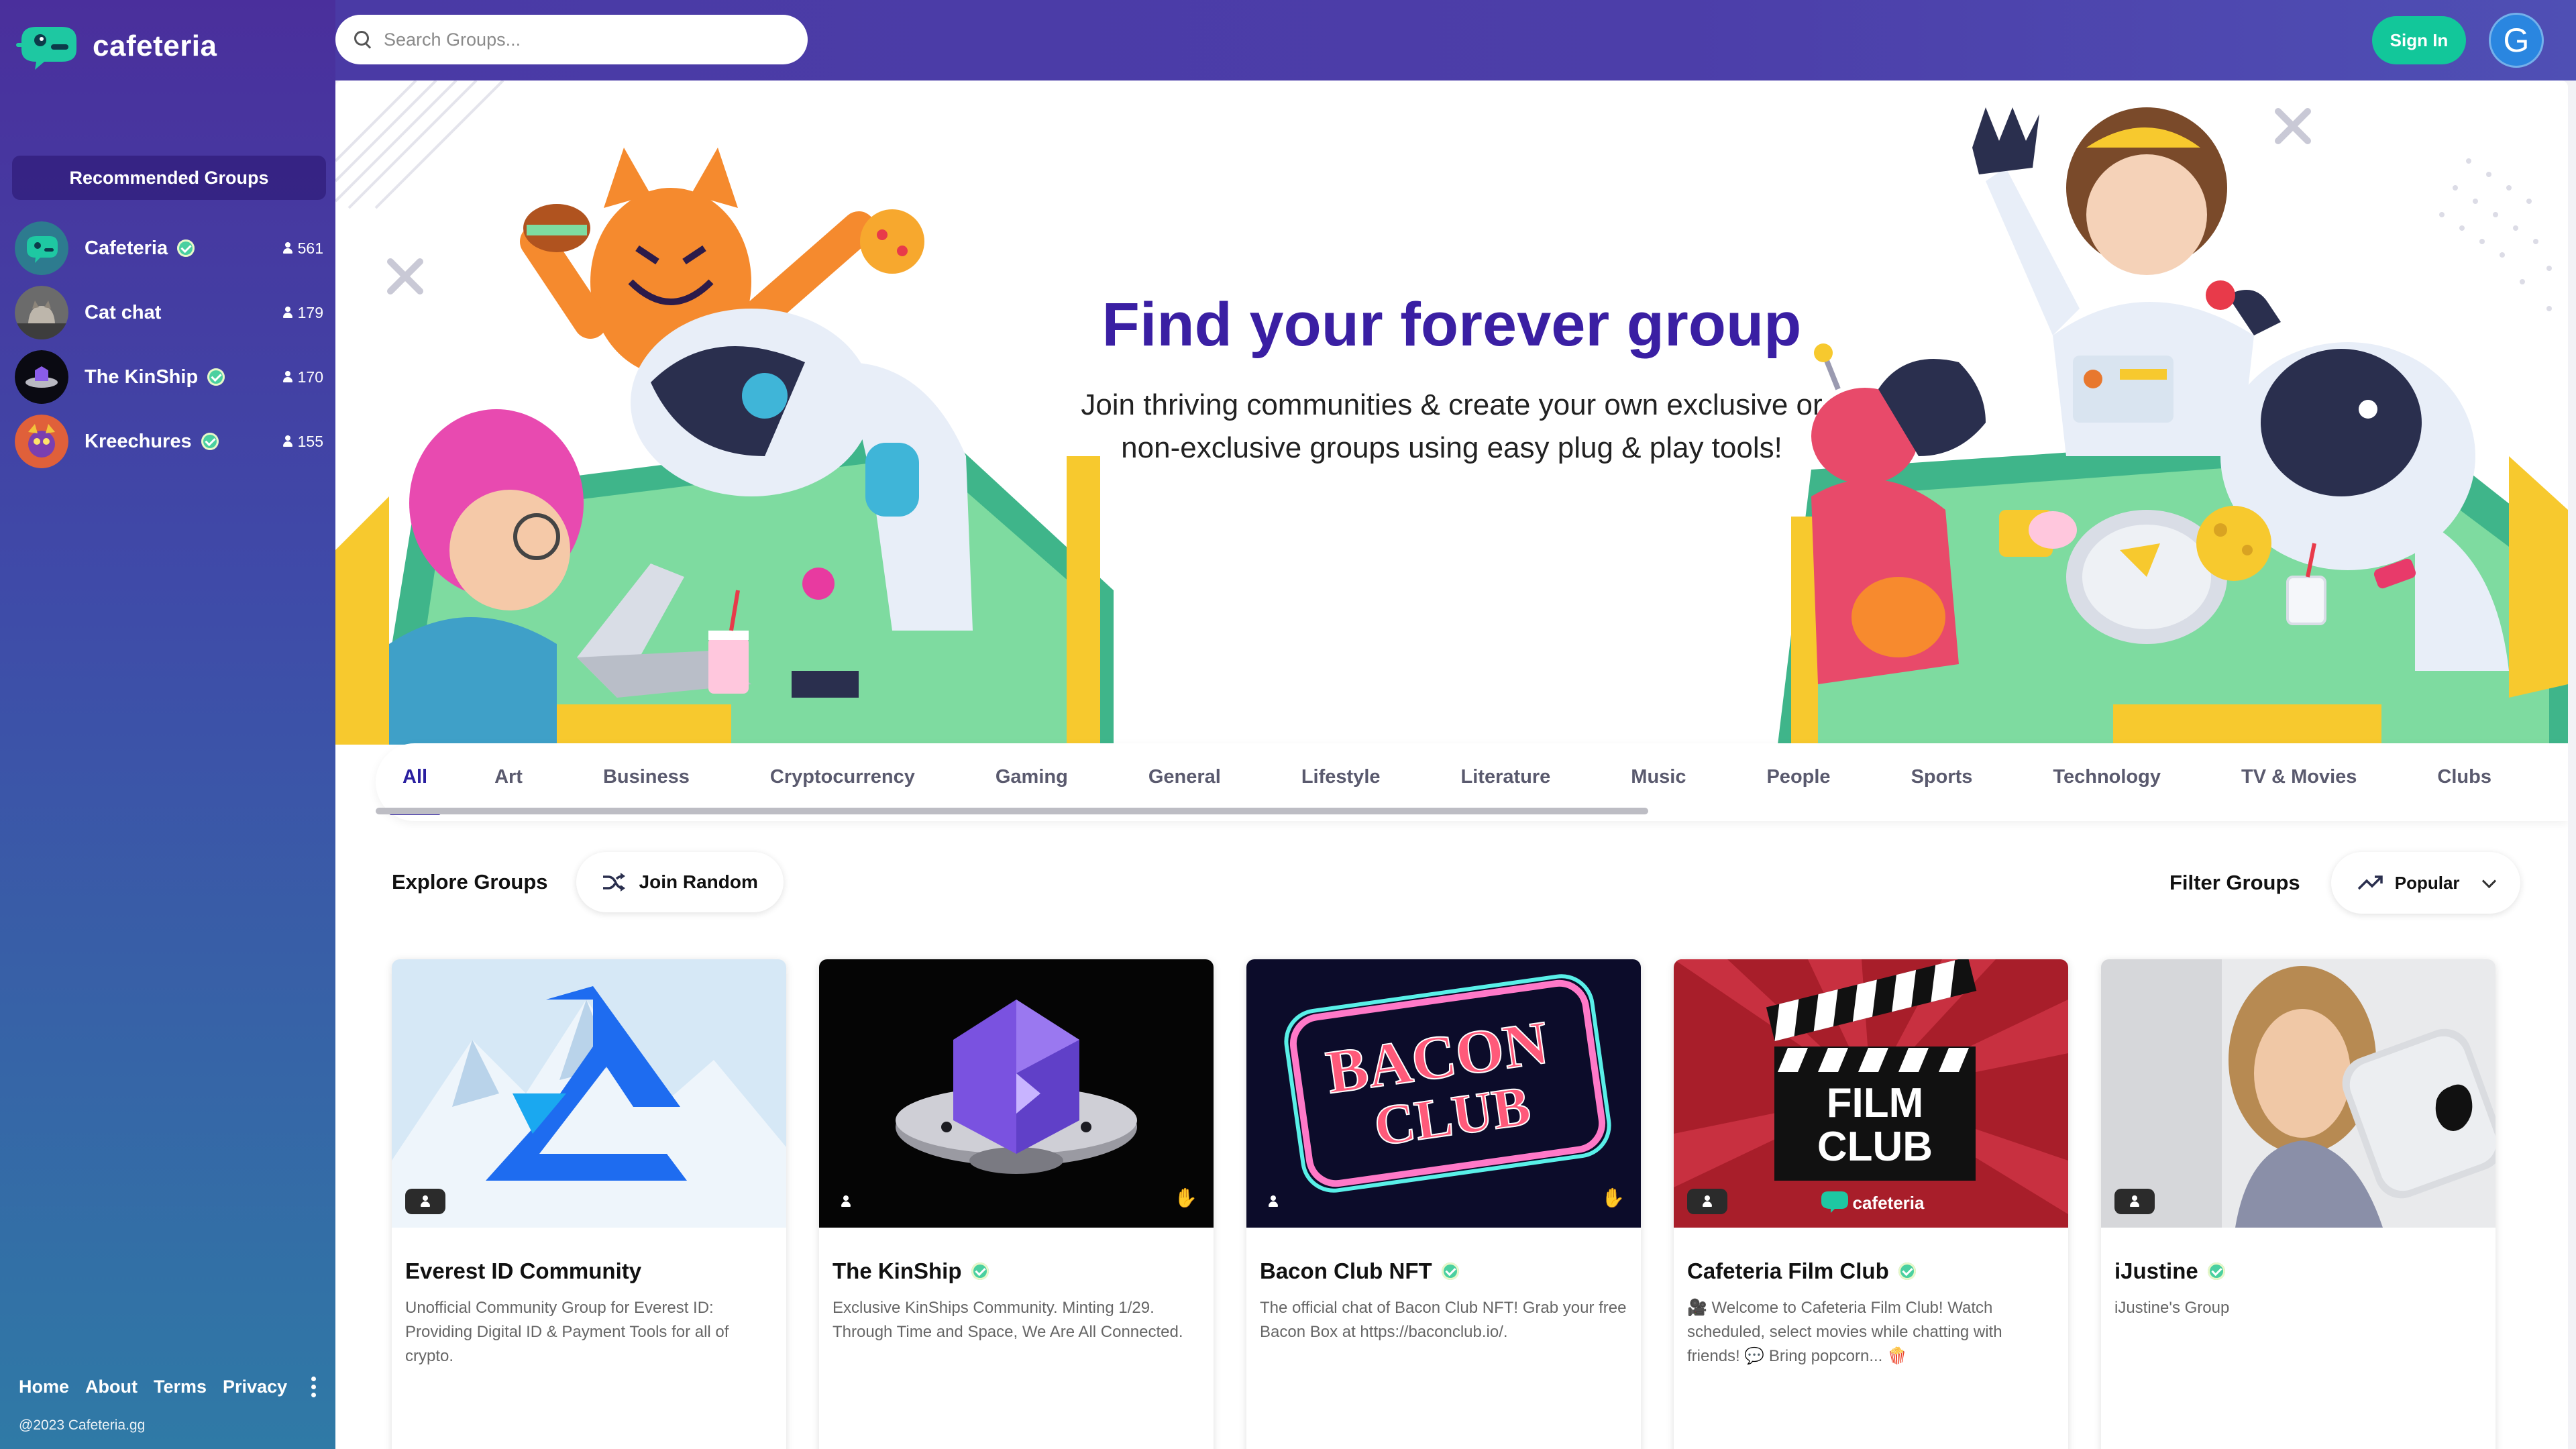 This screenshot has width=2576, height=1449. Describe the element at coordinates (1889, 1203) in the screenshot. I see `film-club-brand-text: cafeteria` at that location.